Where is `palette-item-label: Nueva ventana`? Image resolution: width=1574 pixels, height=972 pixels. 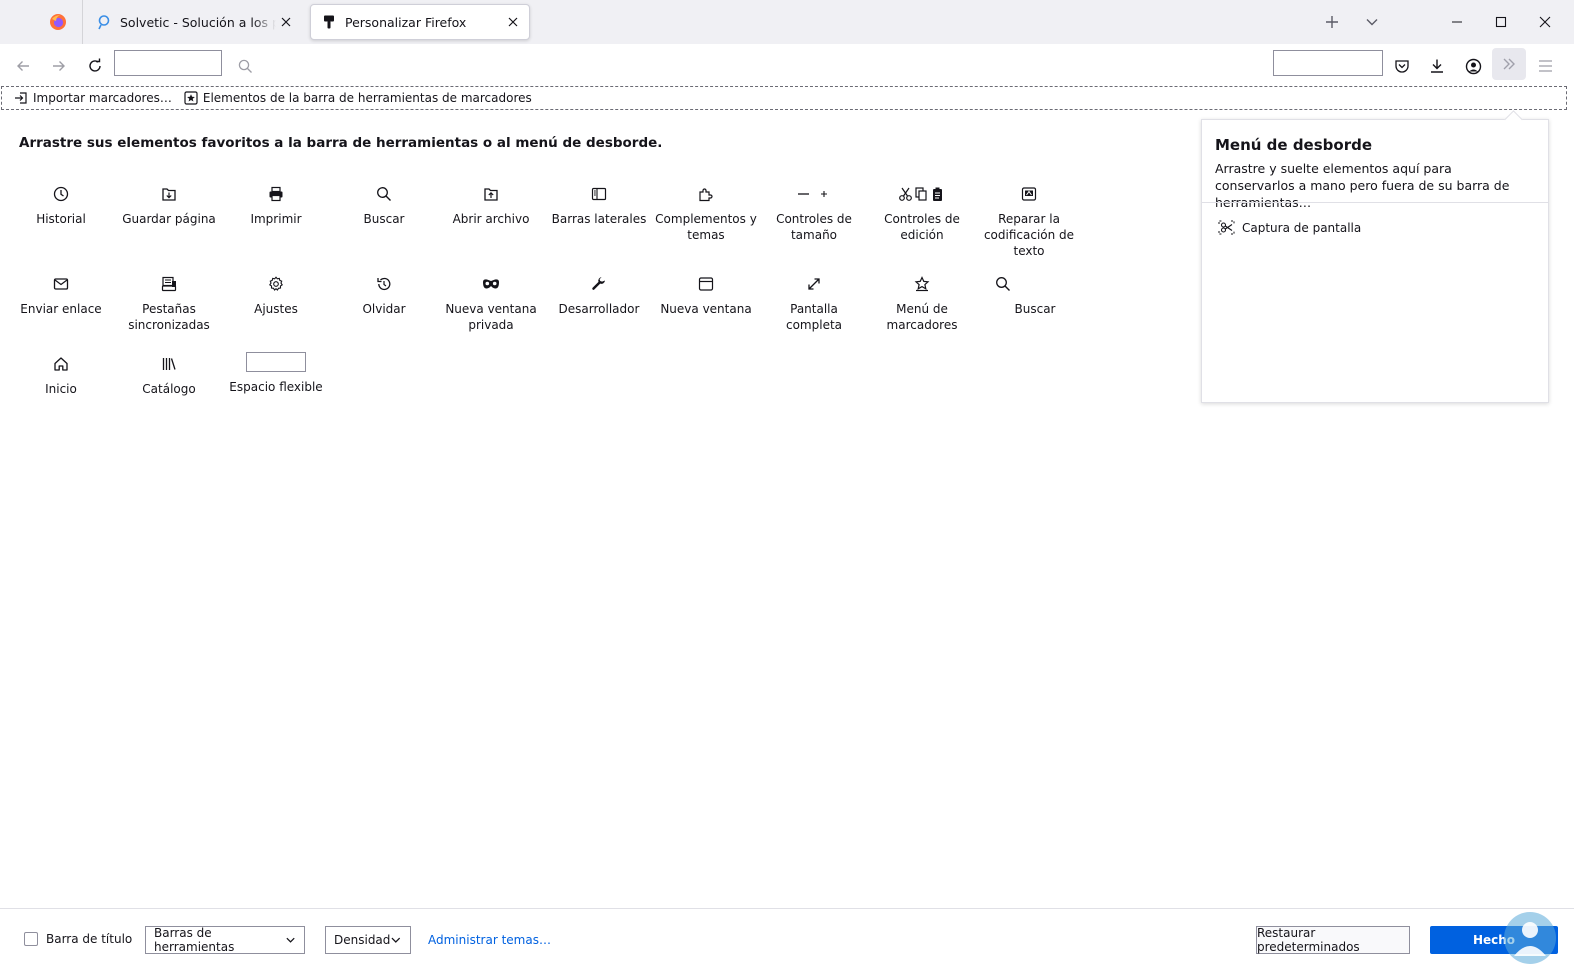 palette-item-label: Nueva ventana is located at coordinates (706, 309).